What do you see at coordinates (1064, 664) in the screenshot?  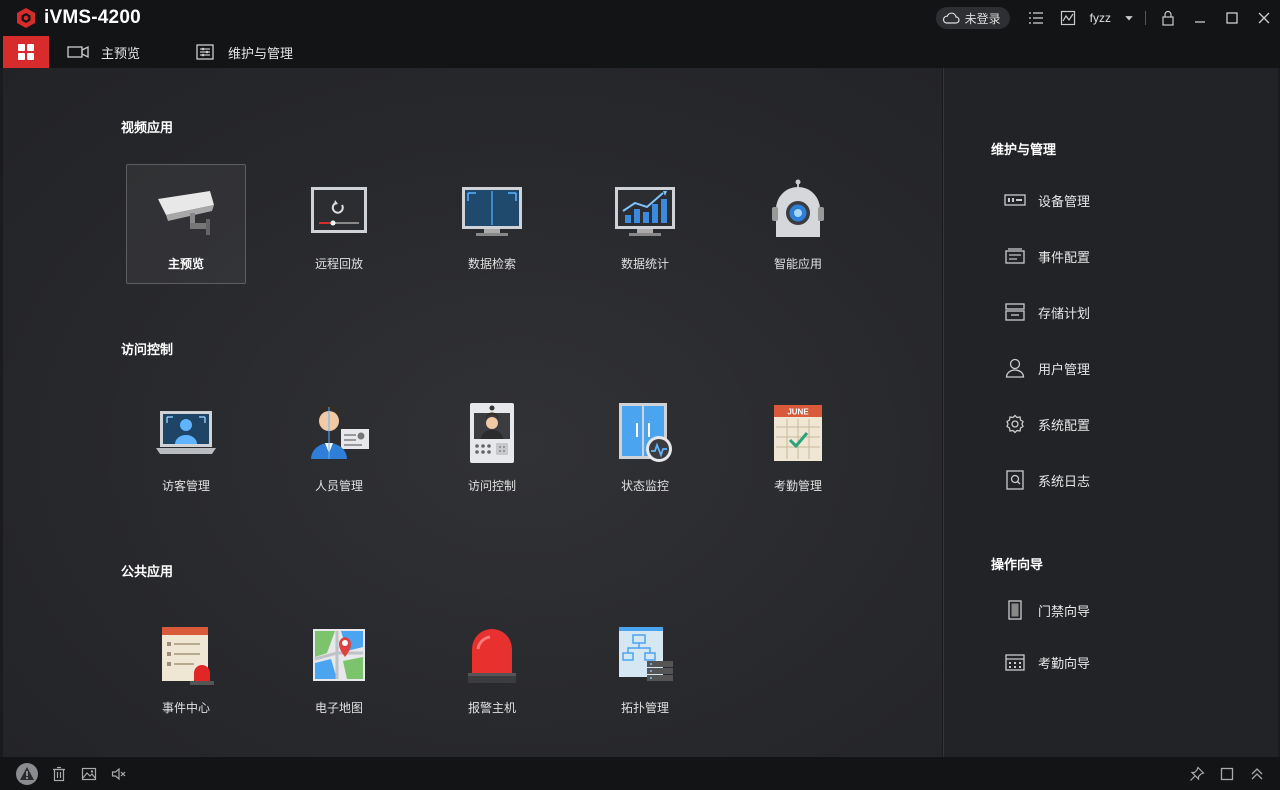 I see `link-attendance-guide-label: 考勤向导` at bounding box center [1064, 664].